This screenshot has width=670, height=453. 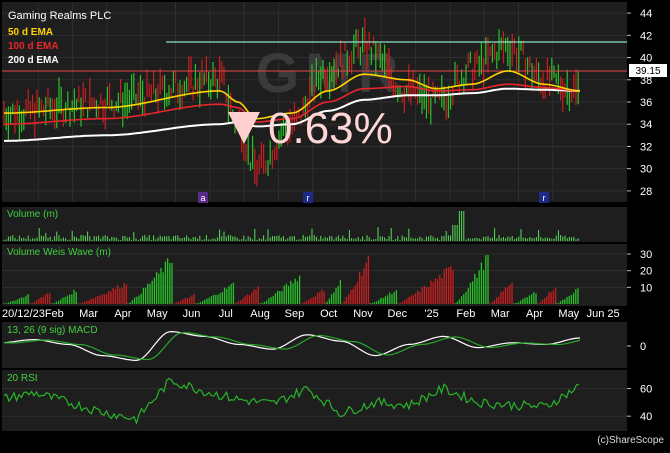 What do you see at coordinates (431, 314) in the screenshot?
I see `x-tick-label: '25` at bounding box center [431, 314].